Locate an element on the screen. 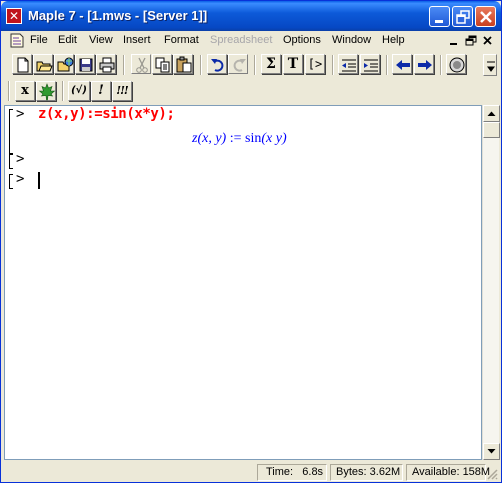 This screenshot has width=502, height=483. new-button is located at coordinates (22, 64).